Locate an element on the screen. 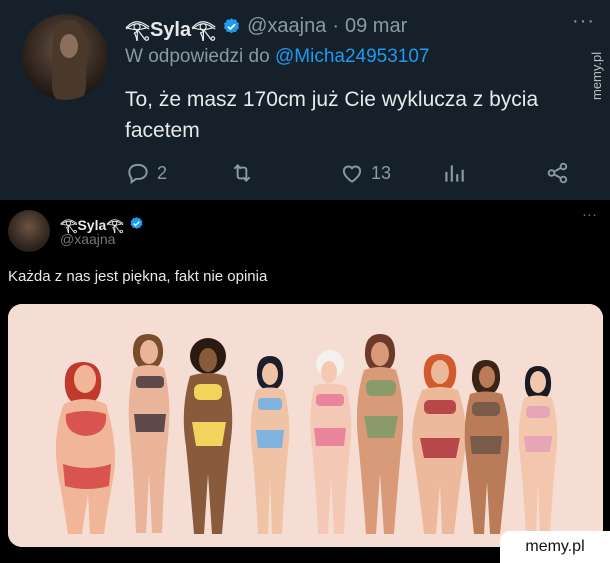 The height and width of the screenshot is (563, 610). avatar-face is located at coordinates (69, 46).